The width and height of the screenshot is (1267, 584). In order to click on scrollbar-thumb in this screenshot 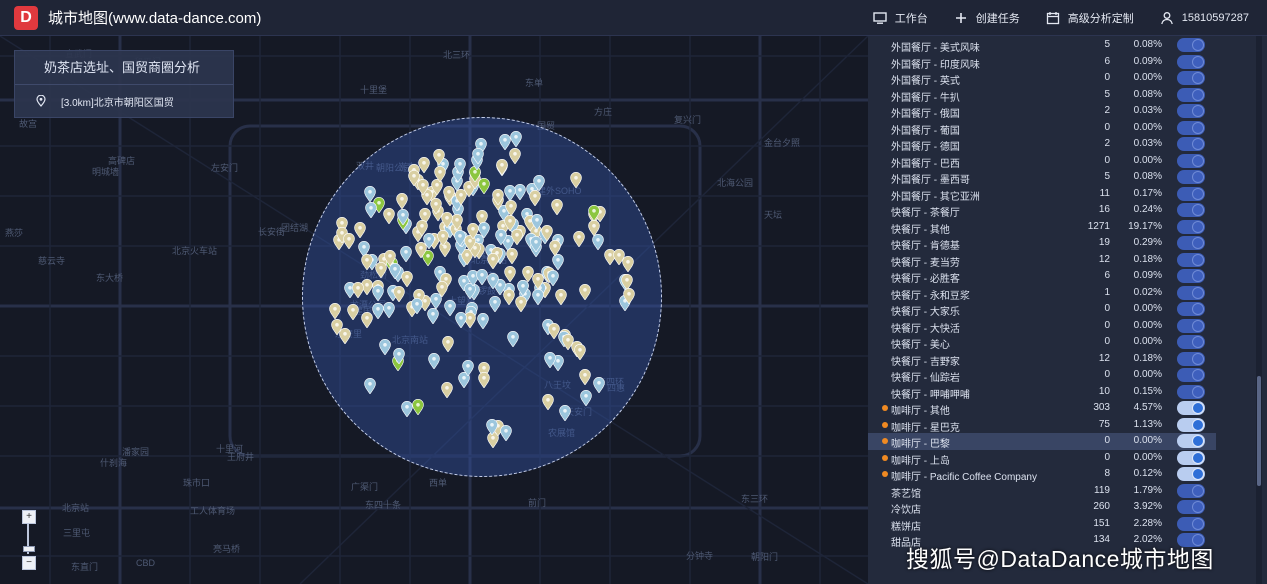, I will do `click(1259, 431)`.